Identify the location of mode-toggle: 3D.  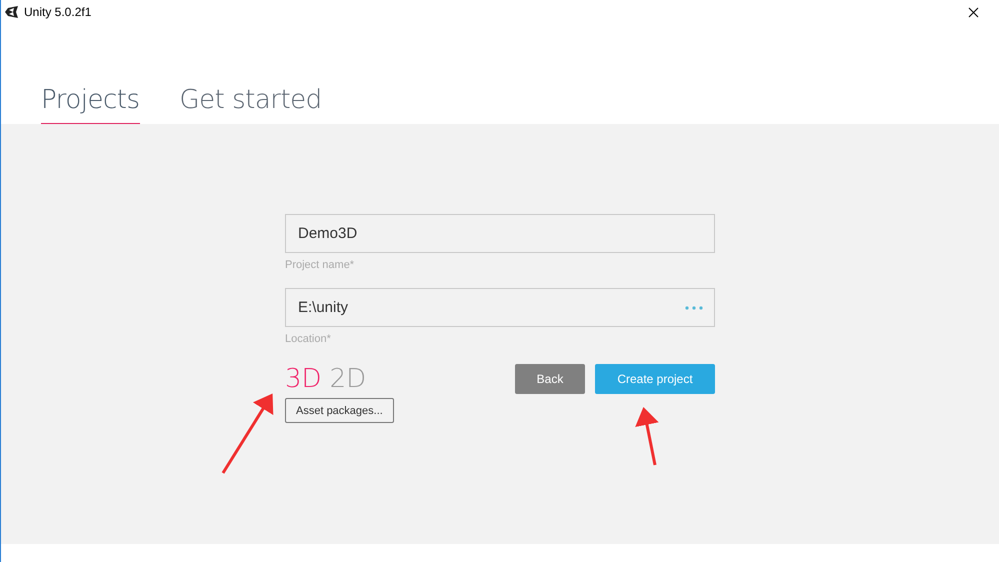
(303, 379).